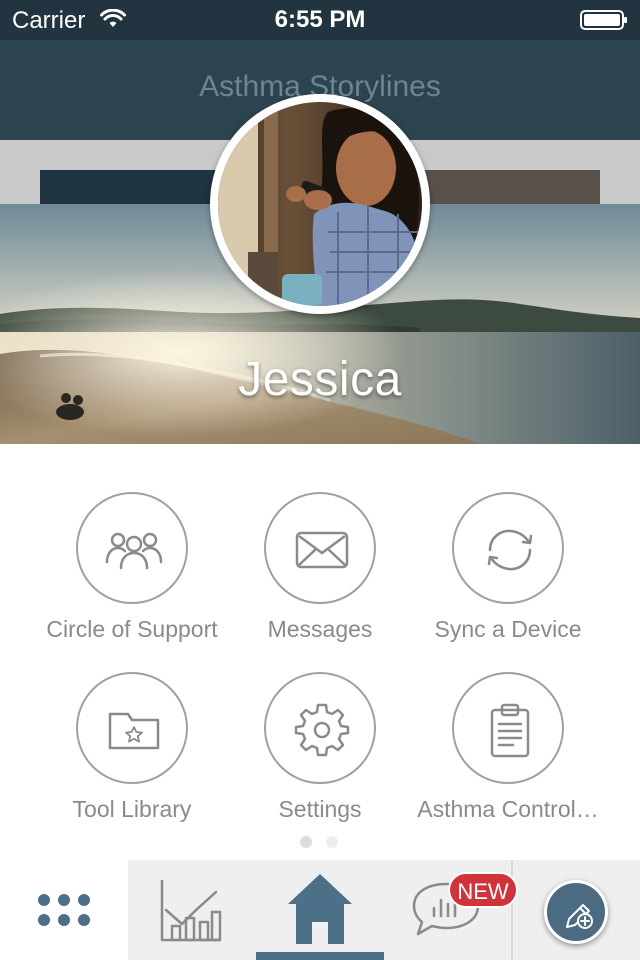 The width and height of the screenshot is (640, 960). I want to click on bar-chart-icon, so click(191, 911).